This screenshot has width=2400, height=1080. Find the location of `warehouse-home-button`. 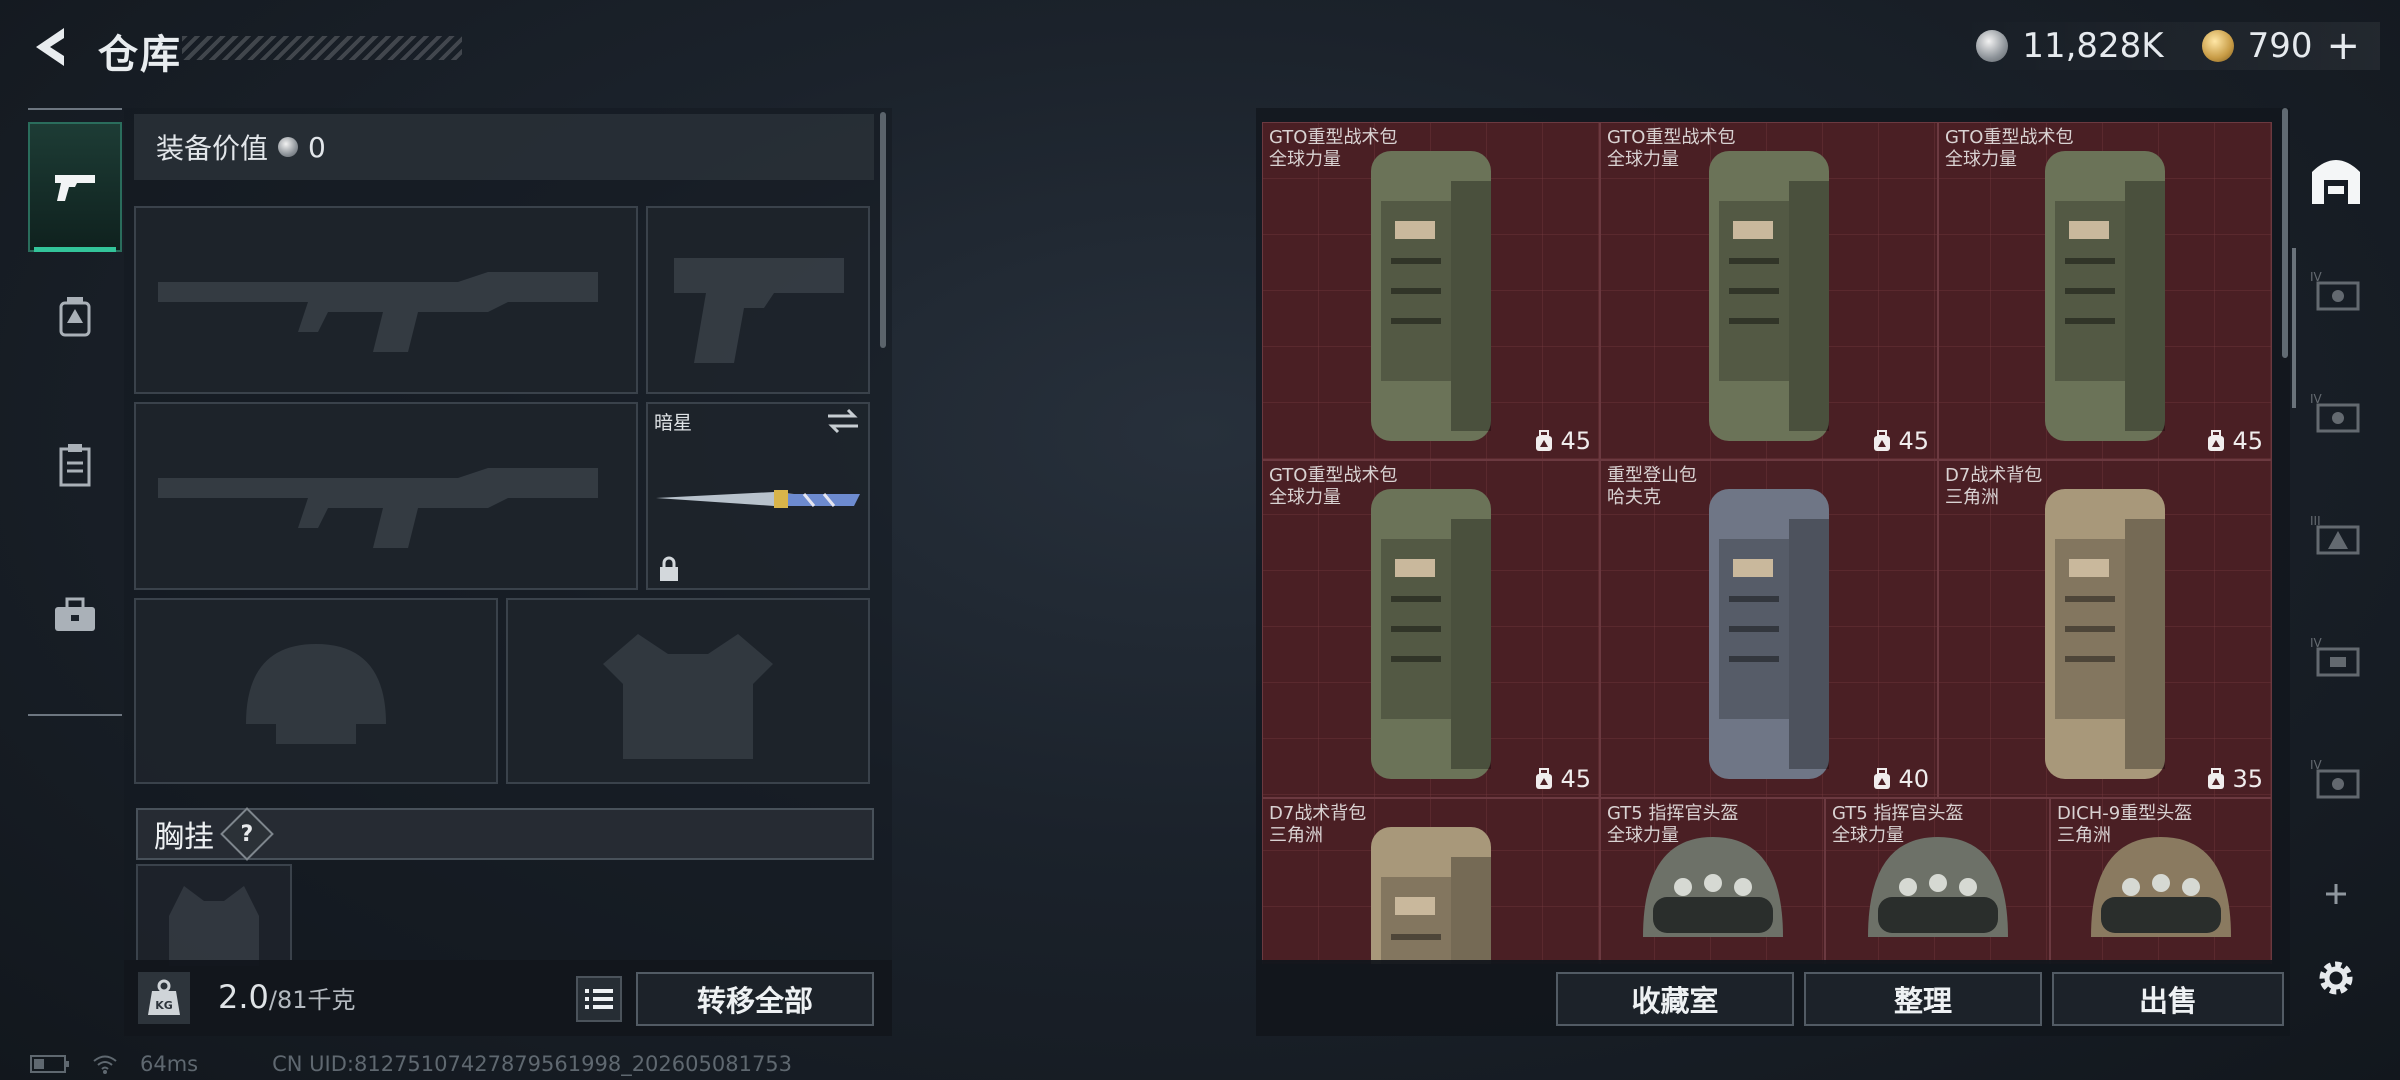

warehouse-home-button is located at coordinates (2336, 180).